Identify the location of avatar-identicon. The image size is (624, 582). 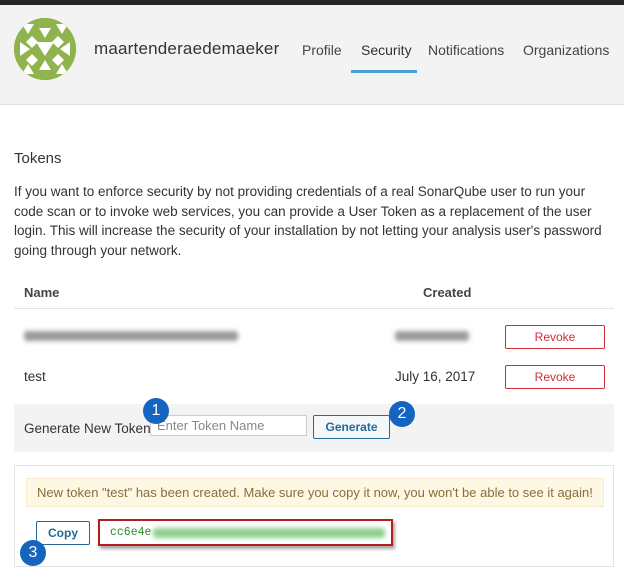
(45, 49).